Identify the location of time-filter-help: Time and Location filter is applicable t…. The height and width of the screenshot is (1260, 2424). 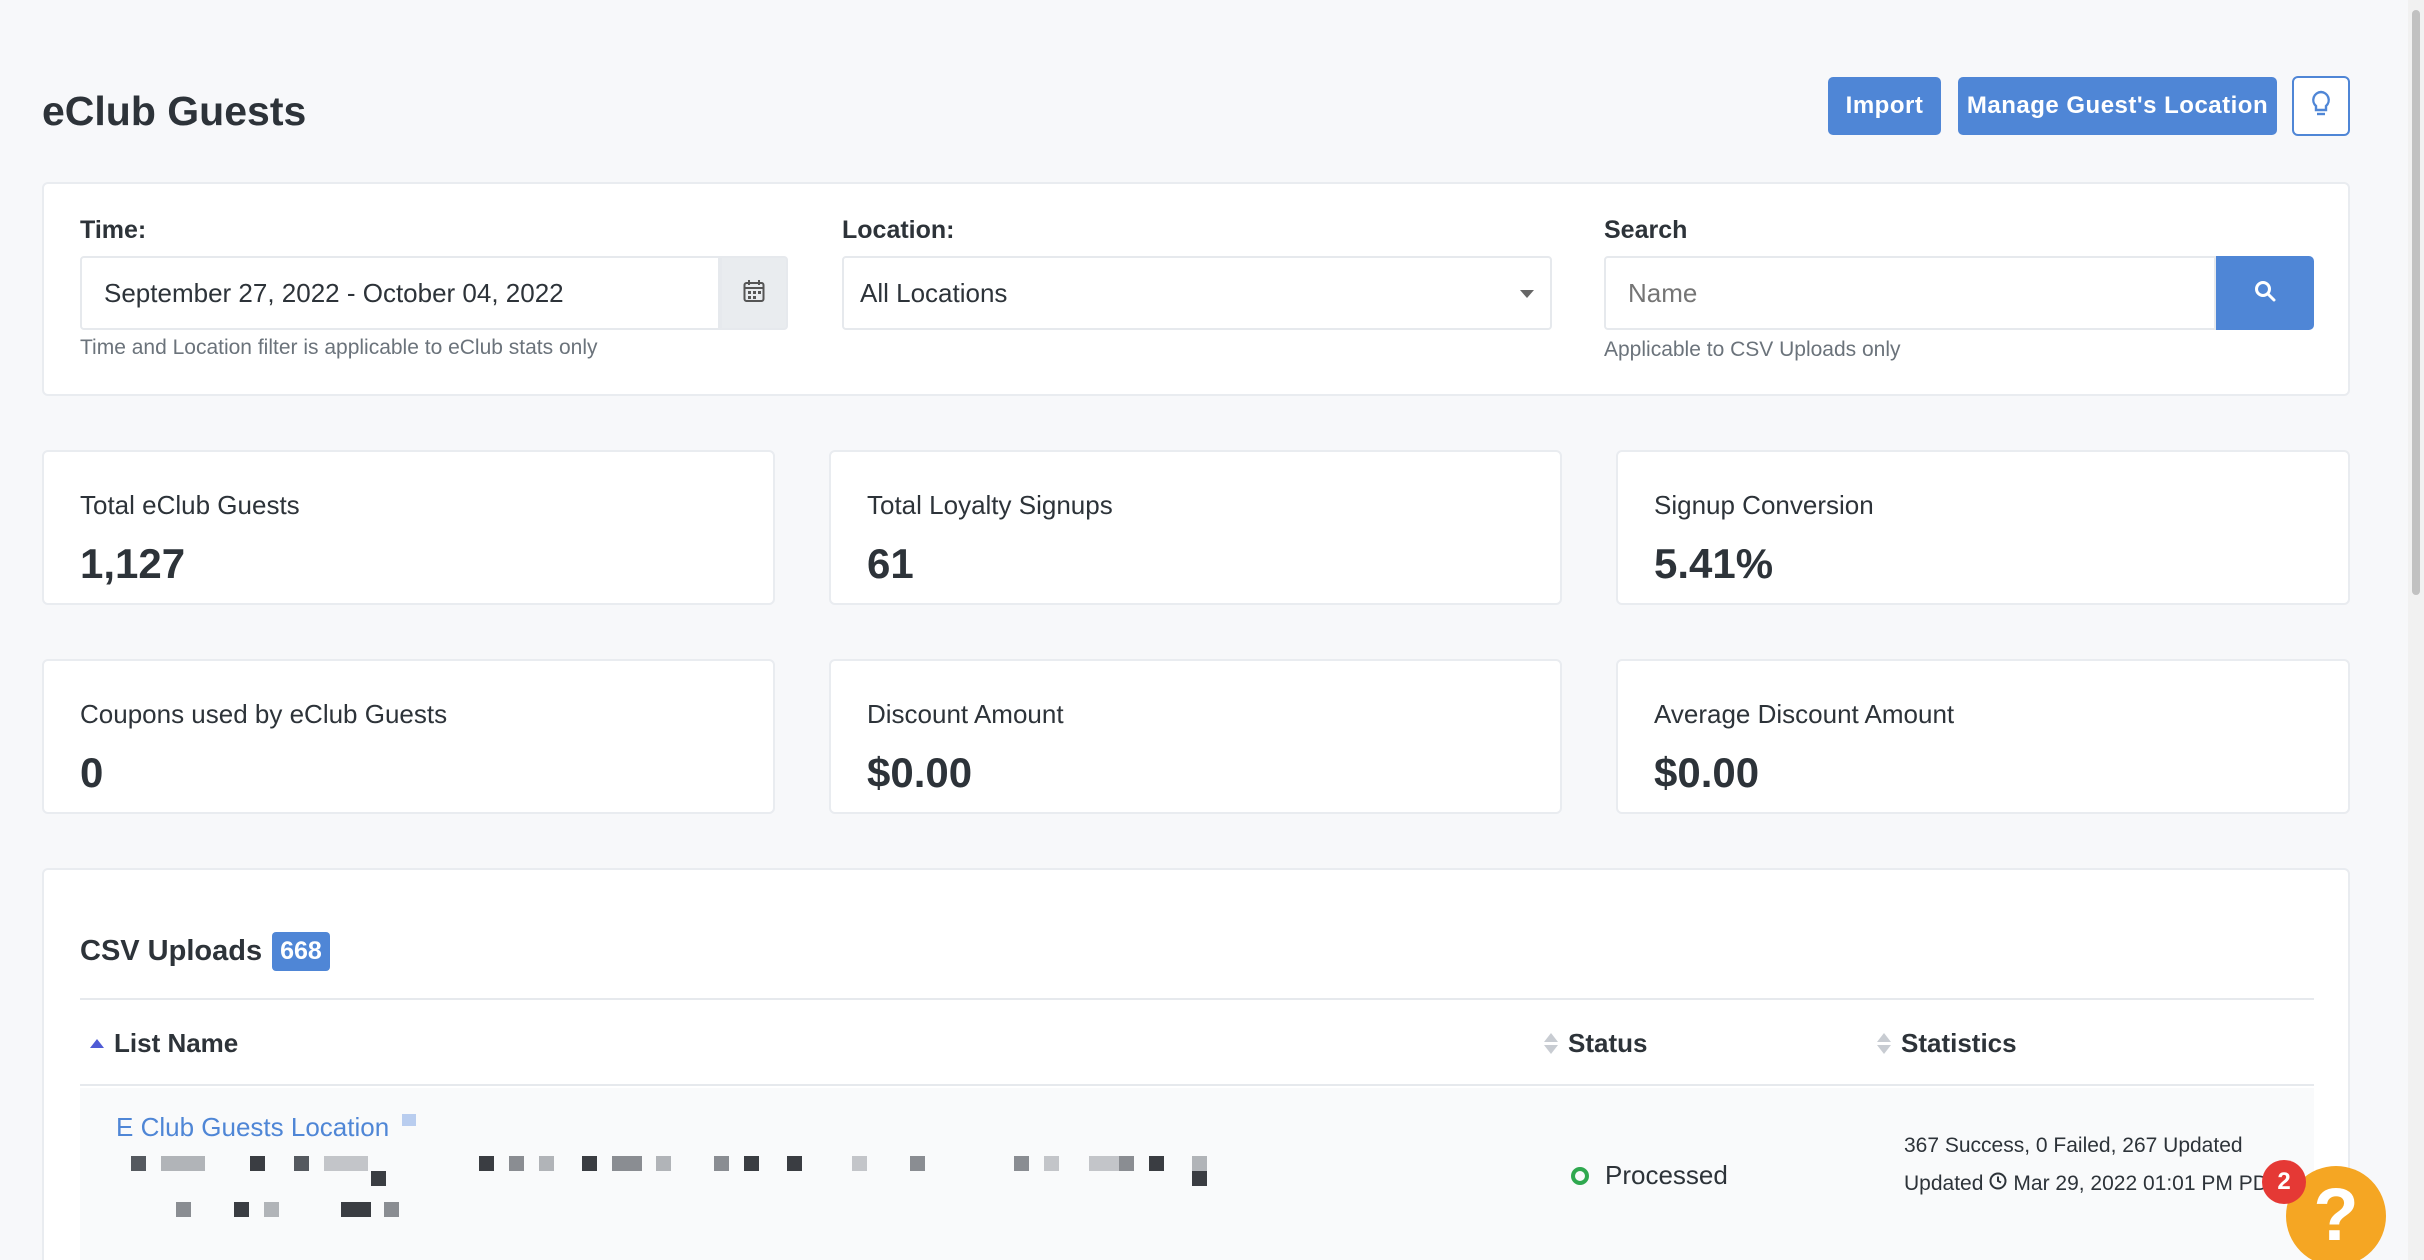
(339, 347).